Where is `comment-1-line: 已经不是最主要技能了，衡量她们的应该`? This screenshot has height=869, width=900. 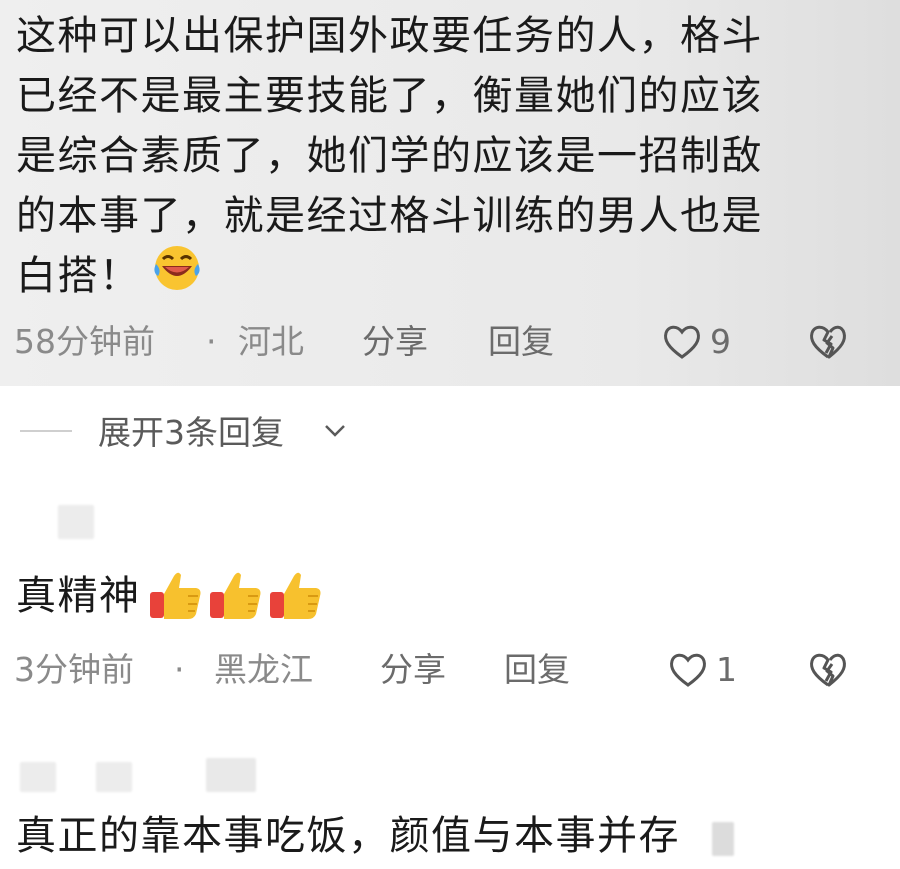 comment-1-line: 已经不是最主要技能了，衡量她们的应该 is located at coordinates (389, 96).